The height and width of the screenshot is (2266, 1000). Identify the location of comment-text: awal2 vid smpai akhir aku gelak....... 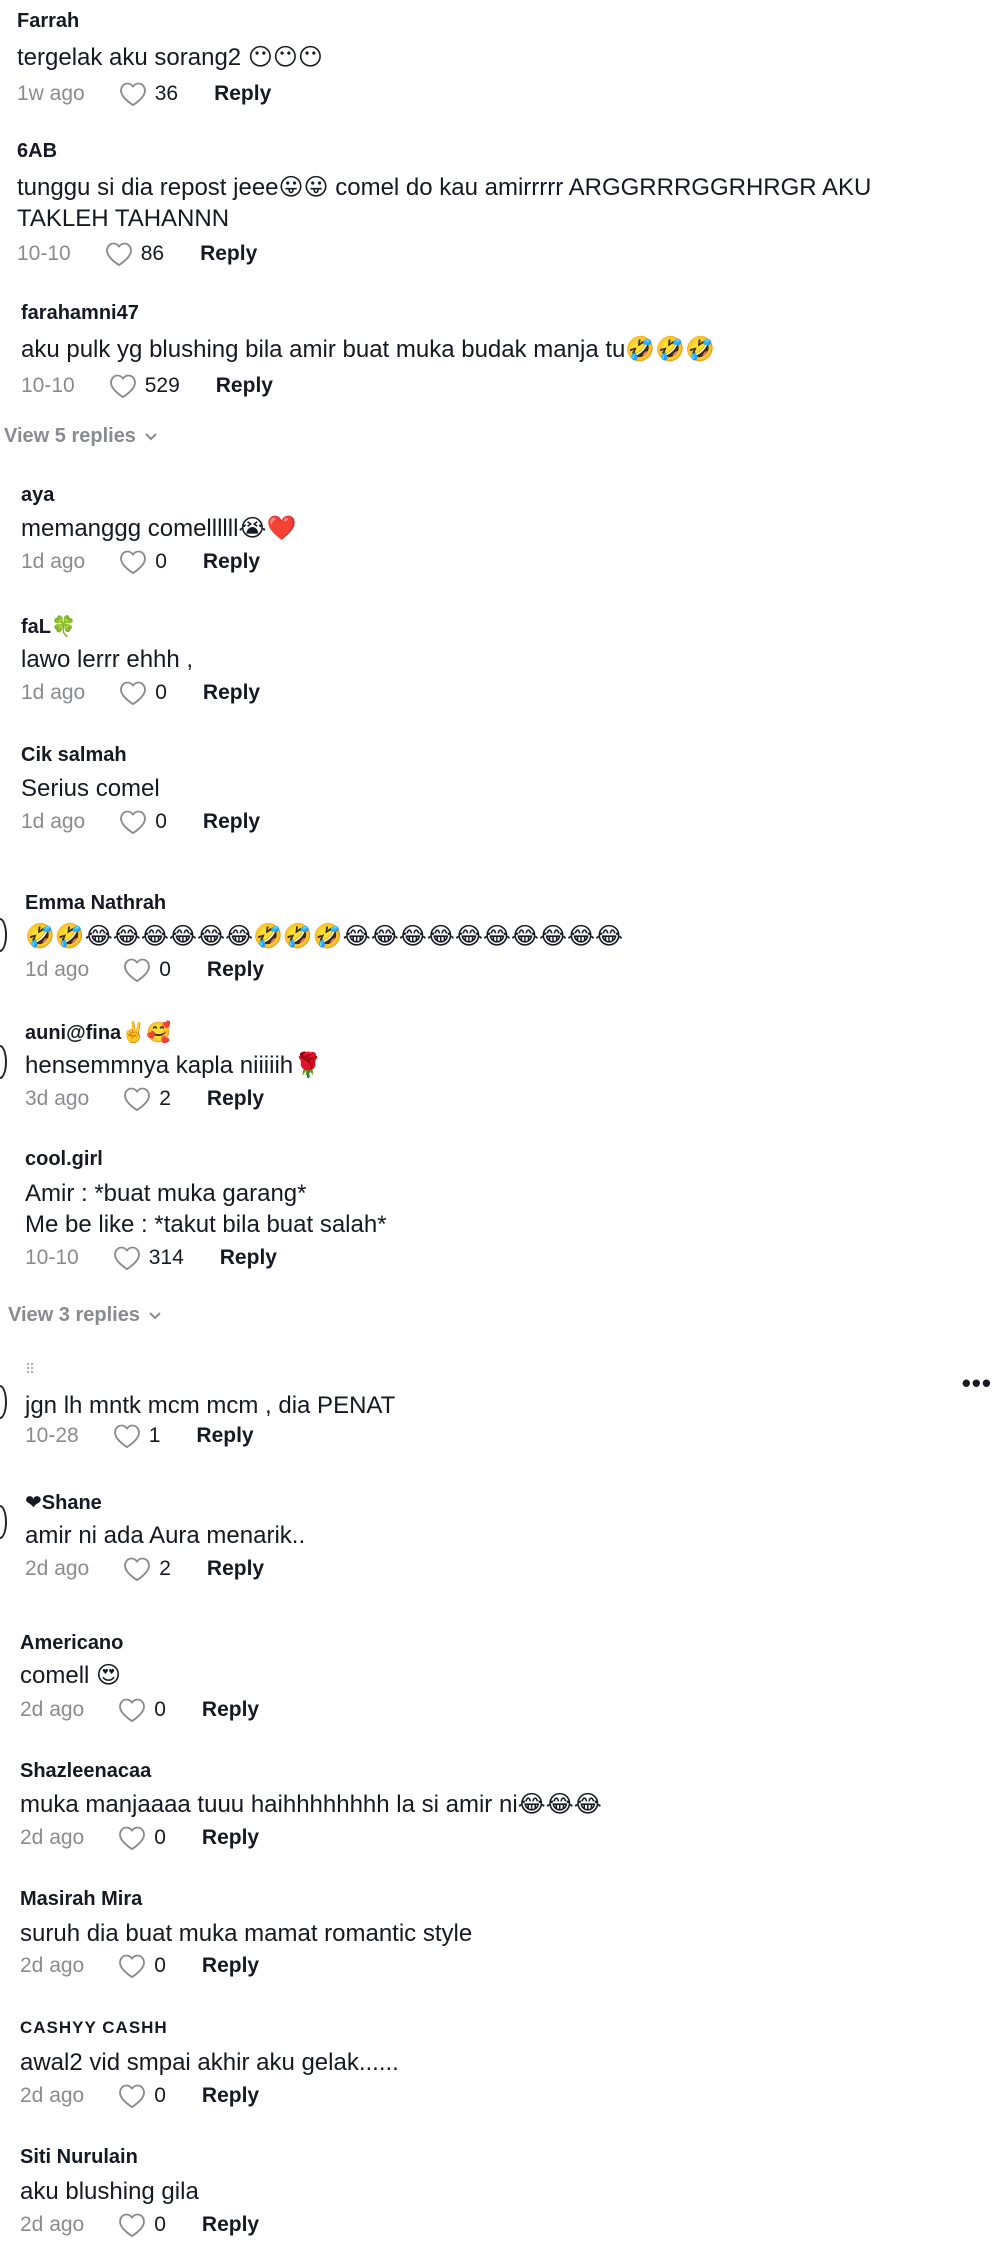
(209, 2062).